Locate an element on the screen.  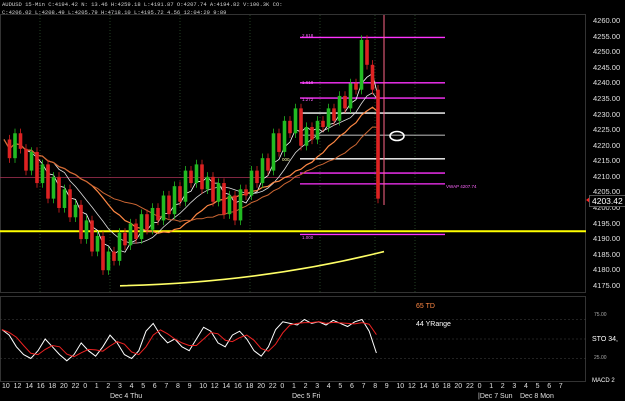
macd-label: MACD 2 is located at coordinates (603, 381).